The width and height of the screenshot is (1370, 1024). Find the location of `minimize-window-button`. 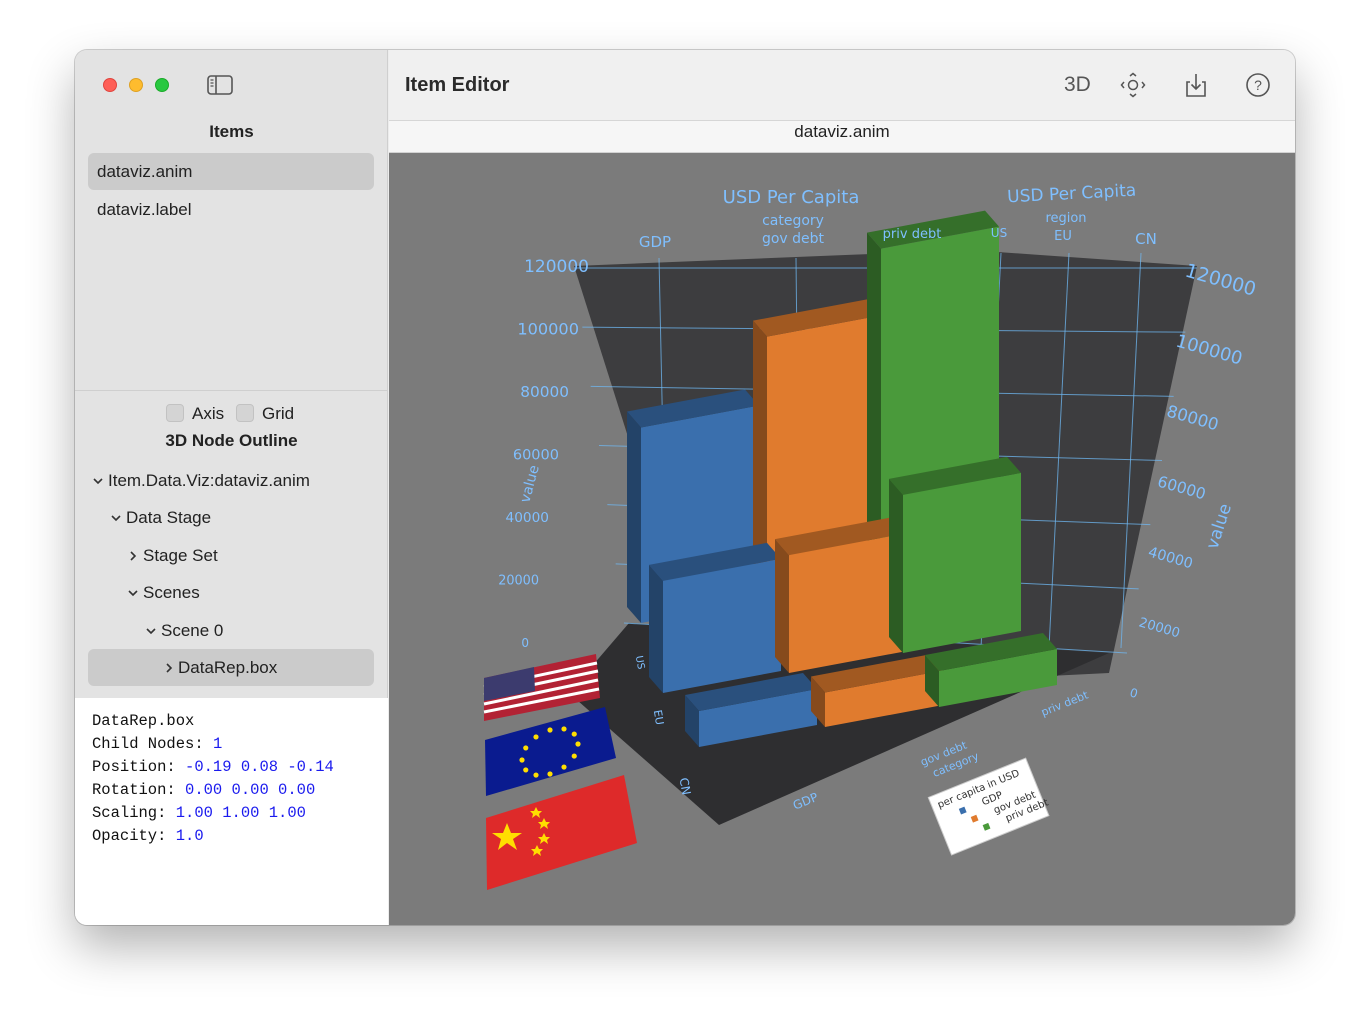

minimize-window-button is located at coordinates (136, 85).